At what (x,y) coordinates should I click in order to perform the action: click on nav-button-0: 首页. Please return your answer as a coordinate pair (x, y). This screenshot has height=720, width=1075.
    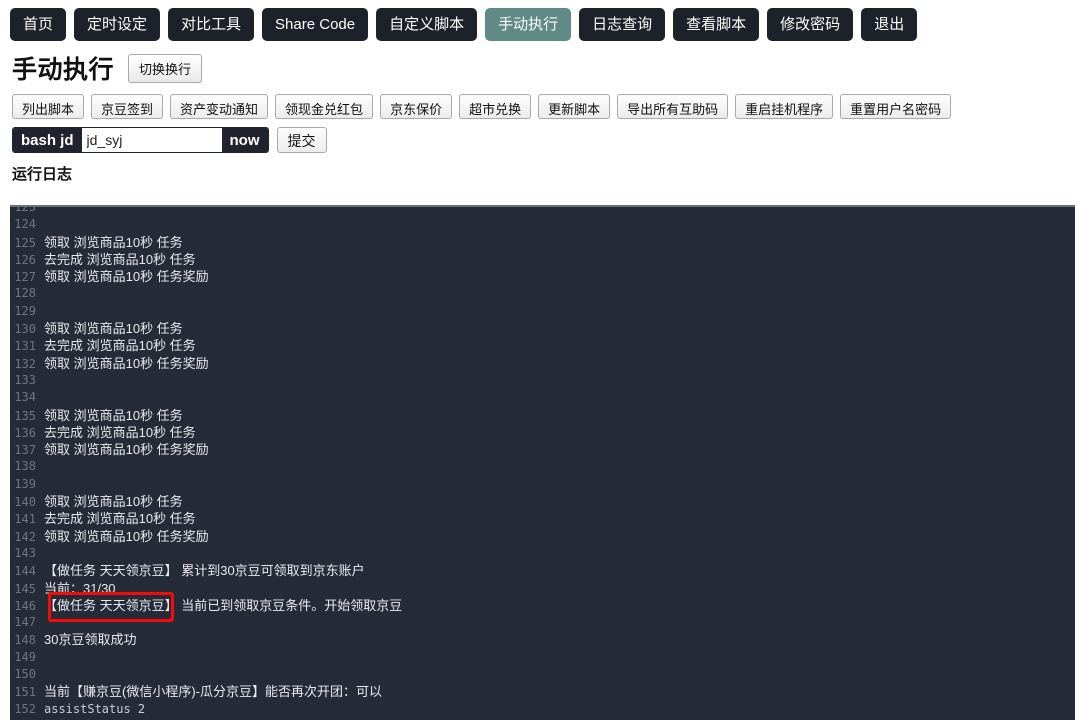
    Looking at the image, I should click on (38, 24).